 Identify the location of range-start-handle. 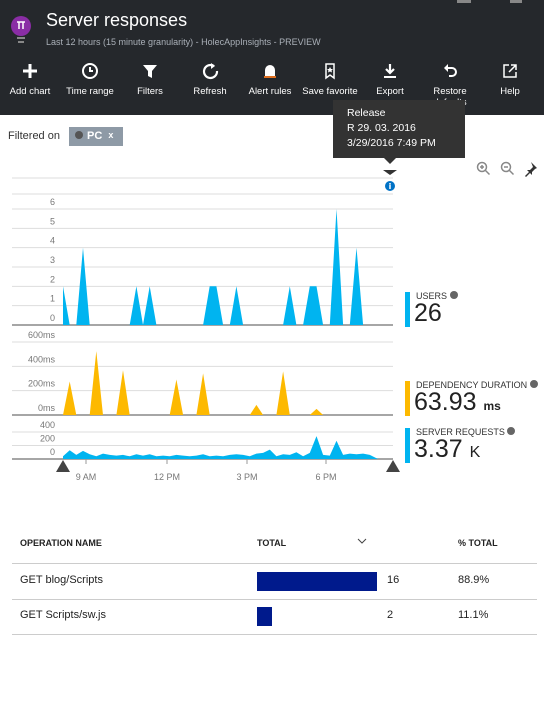
(63, 466).